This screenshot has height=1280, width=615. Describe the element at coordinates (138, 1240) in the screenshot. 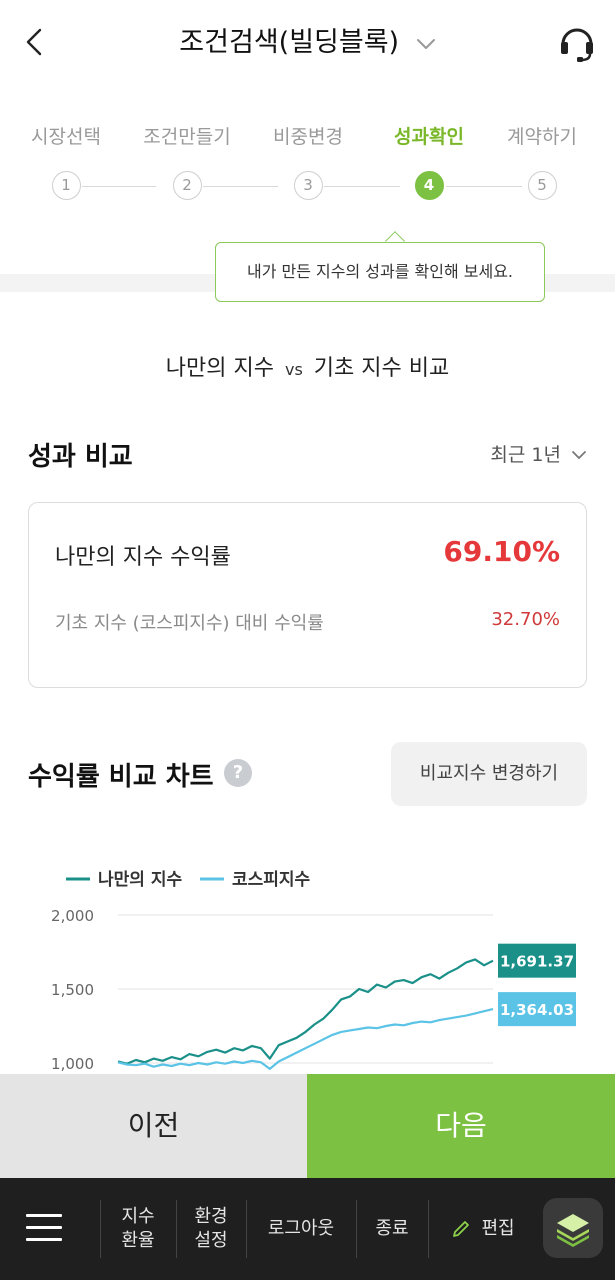

I see `index-fx-label-2: 환율` at that location.